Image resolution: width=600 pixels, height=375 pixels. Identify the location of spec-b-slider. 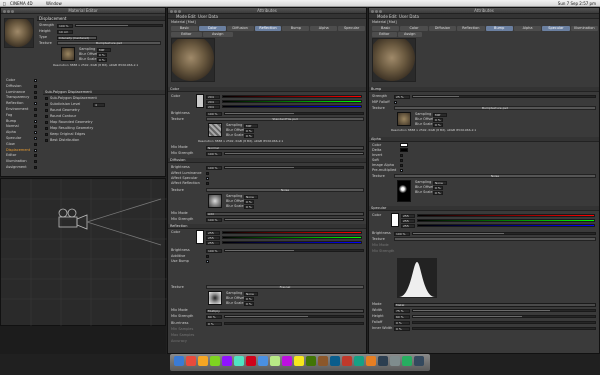
(506, 225).